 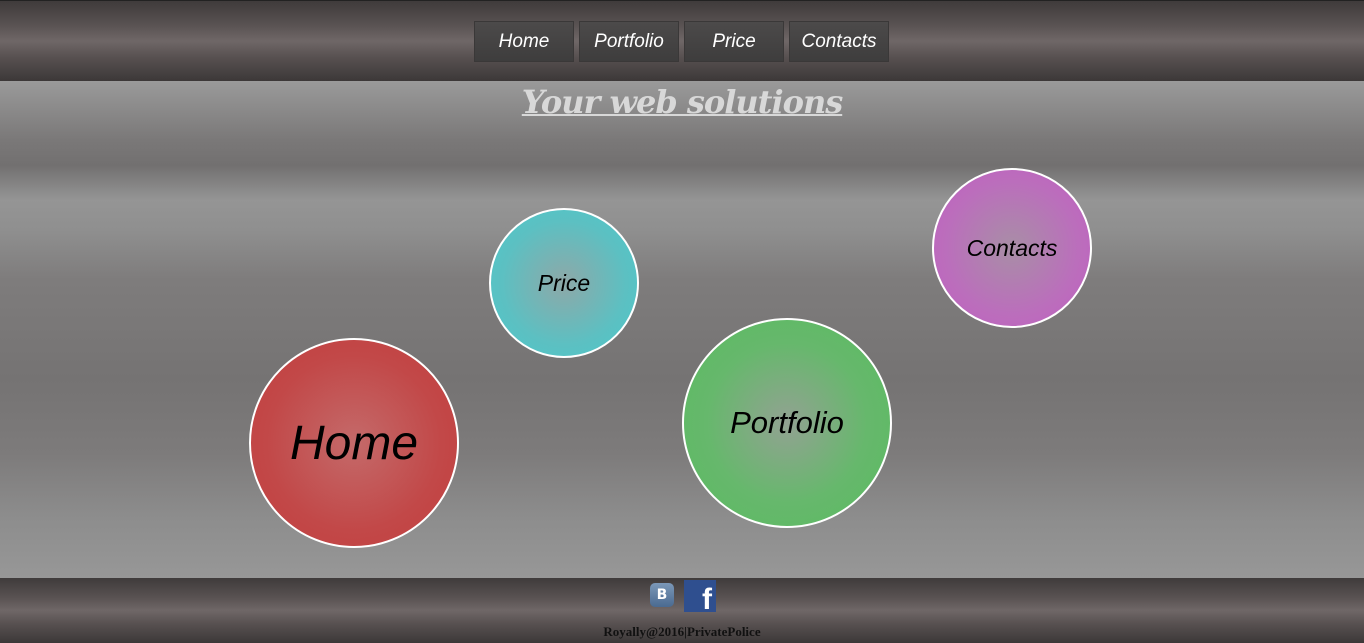 I want to click on nav-portfolio: Portfolio, so click(x=629, y=41).